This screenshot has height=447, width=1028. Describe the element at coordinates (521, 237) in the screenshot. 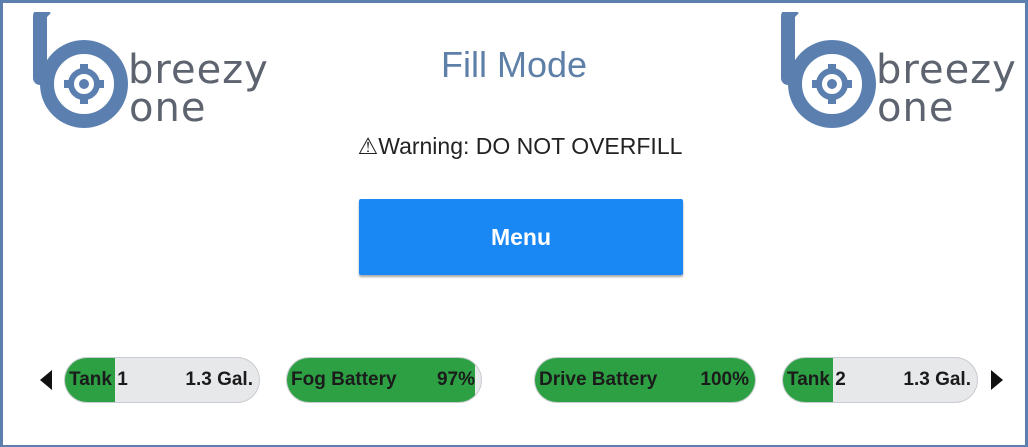

I see `menu-button: Menu` at that location.